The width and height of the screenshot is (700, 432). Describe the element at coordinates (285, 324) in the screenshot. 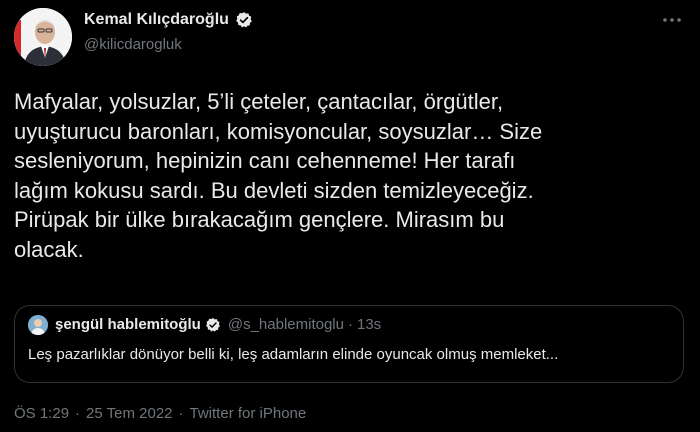

I see `quote-author-handle: @s_hablemitoglu` at that location.